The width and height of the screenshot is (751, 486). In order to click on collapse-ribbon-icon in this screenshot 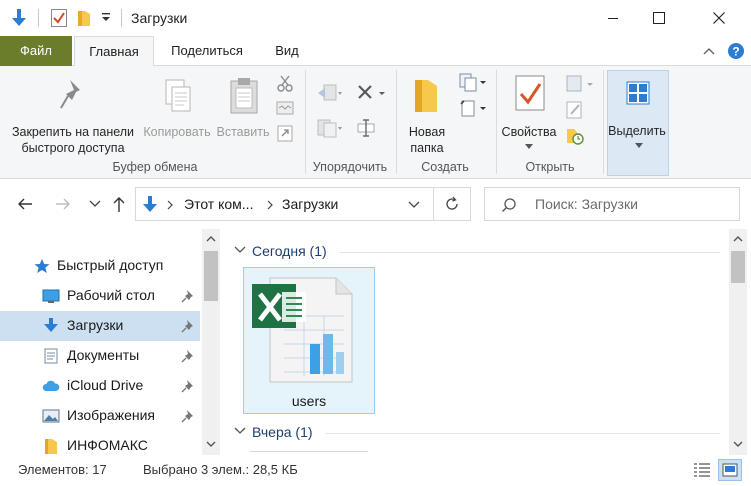, I will do `click(709, 52)`.